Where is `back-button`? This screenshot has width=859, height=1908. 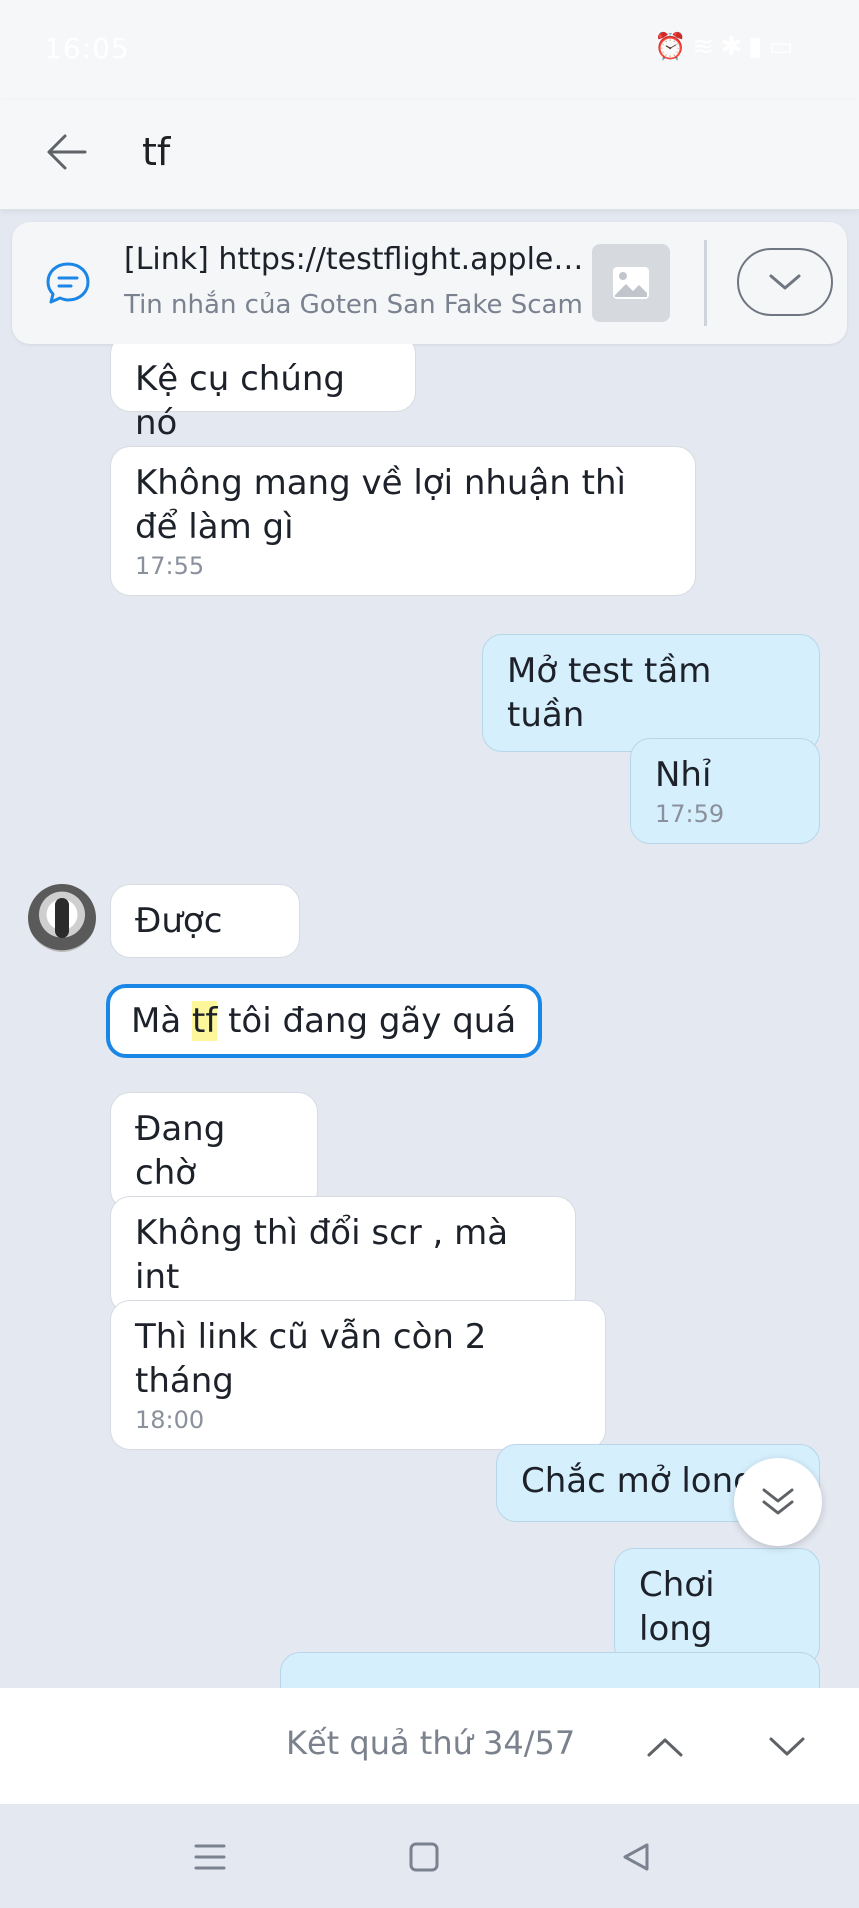 back-button is located at coordinates (66, 152).